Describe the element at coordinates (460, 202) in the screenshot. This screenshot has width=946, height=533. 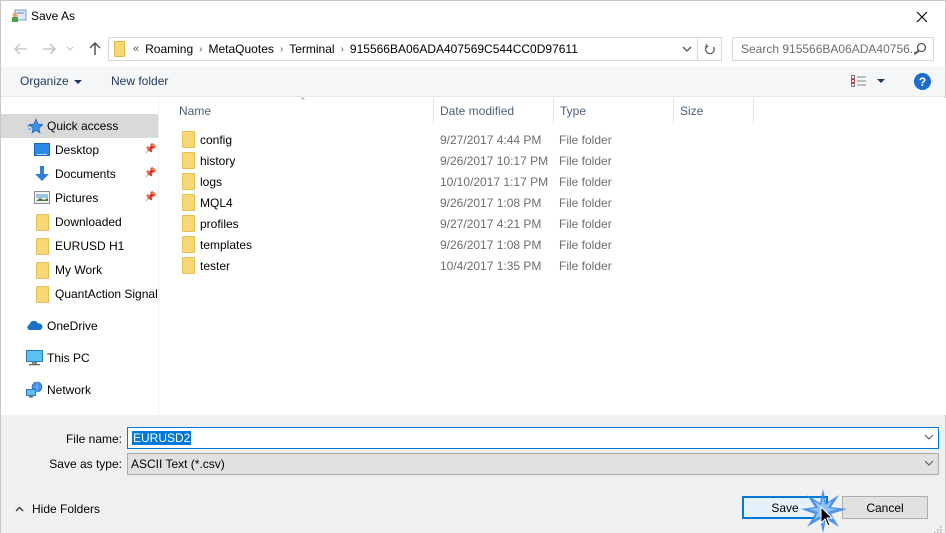
I see `file-row: MQL4 9/26/2017 1:08 PM File folder` at that location.